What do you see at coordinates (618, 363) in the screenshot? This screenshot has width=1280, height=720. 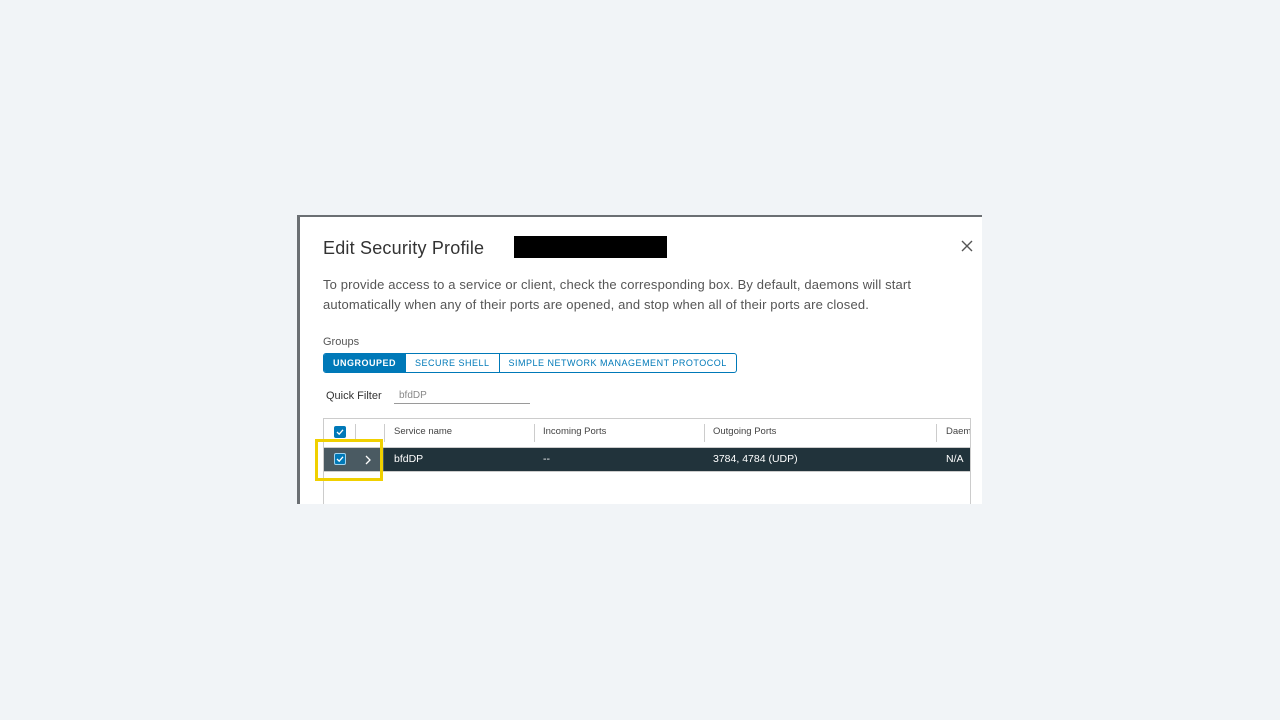 I see `tab-snmp: SIMPLE NETWORK MANAGEMENT PROTOCOL` at bounding box center [618, 363].